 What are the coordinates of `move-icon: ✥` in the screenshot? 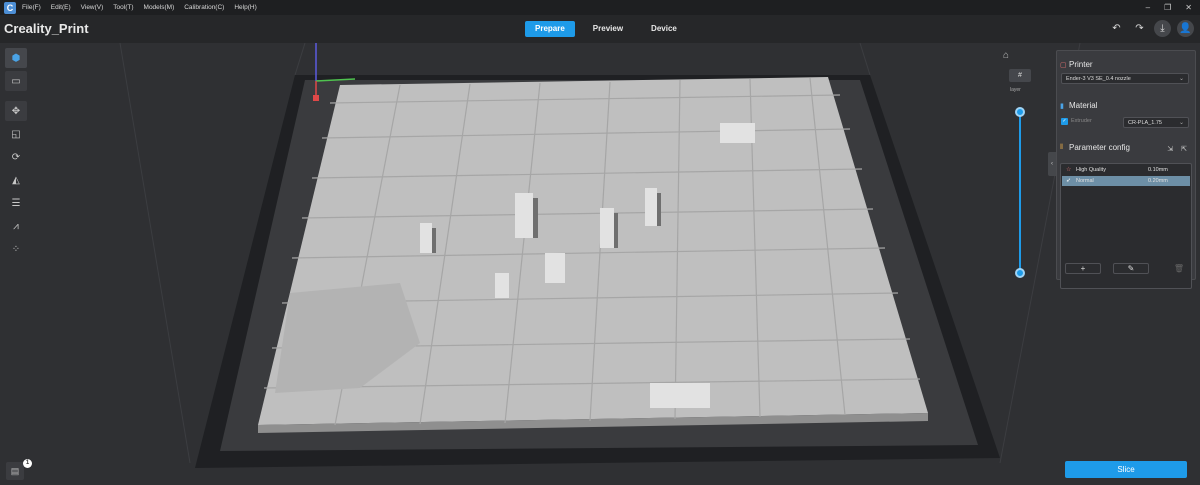 It's located at (16, 111).